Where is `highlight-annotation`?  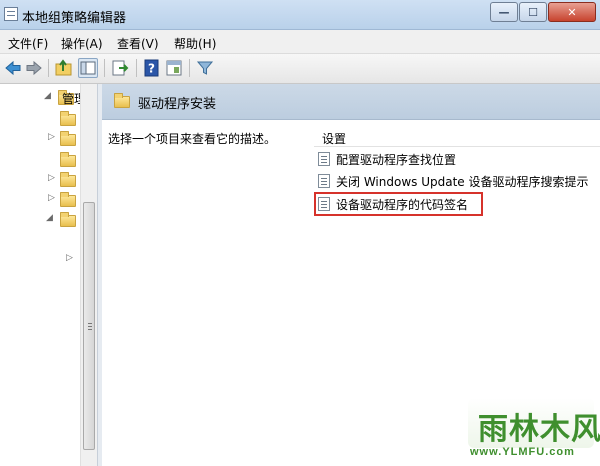
highlight-annotation is located at coordinates (398, 204).